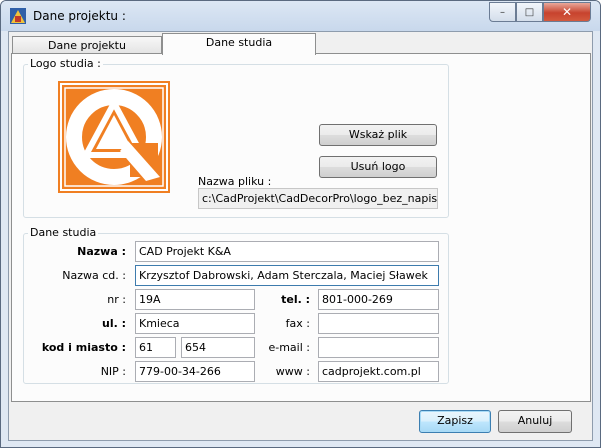 The image size is (601, 448). I want to click on www-label: www :, so click(292, 371).